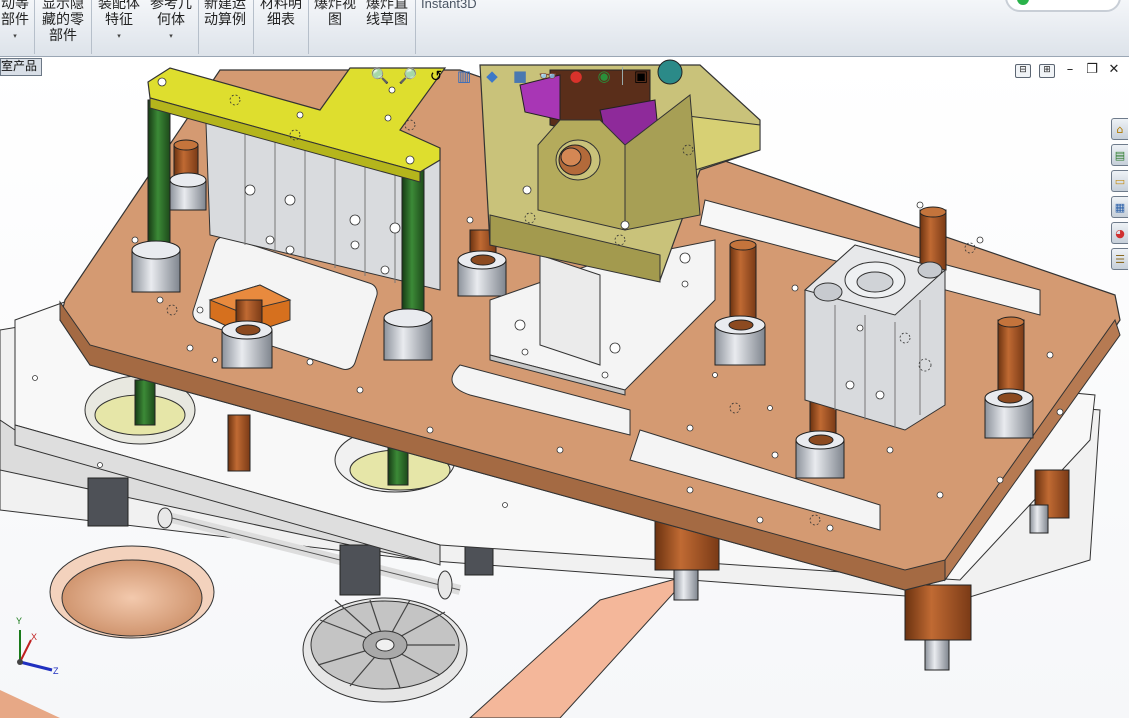 The width and height of the screenshot is (1129, 718). What do you see at coordinates (1023, 71) in the screenshot?
I see `tile-icon: ⊟` at bounding box center [1023, 71].